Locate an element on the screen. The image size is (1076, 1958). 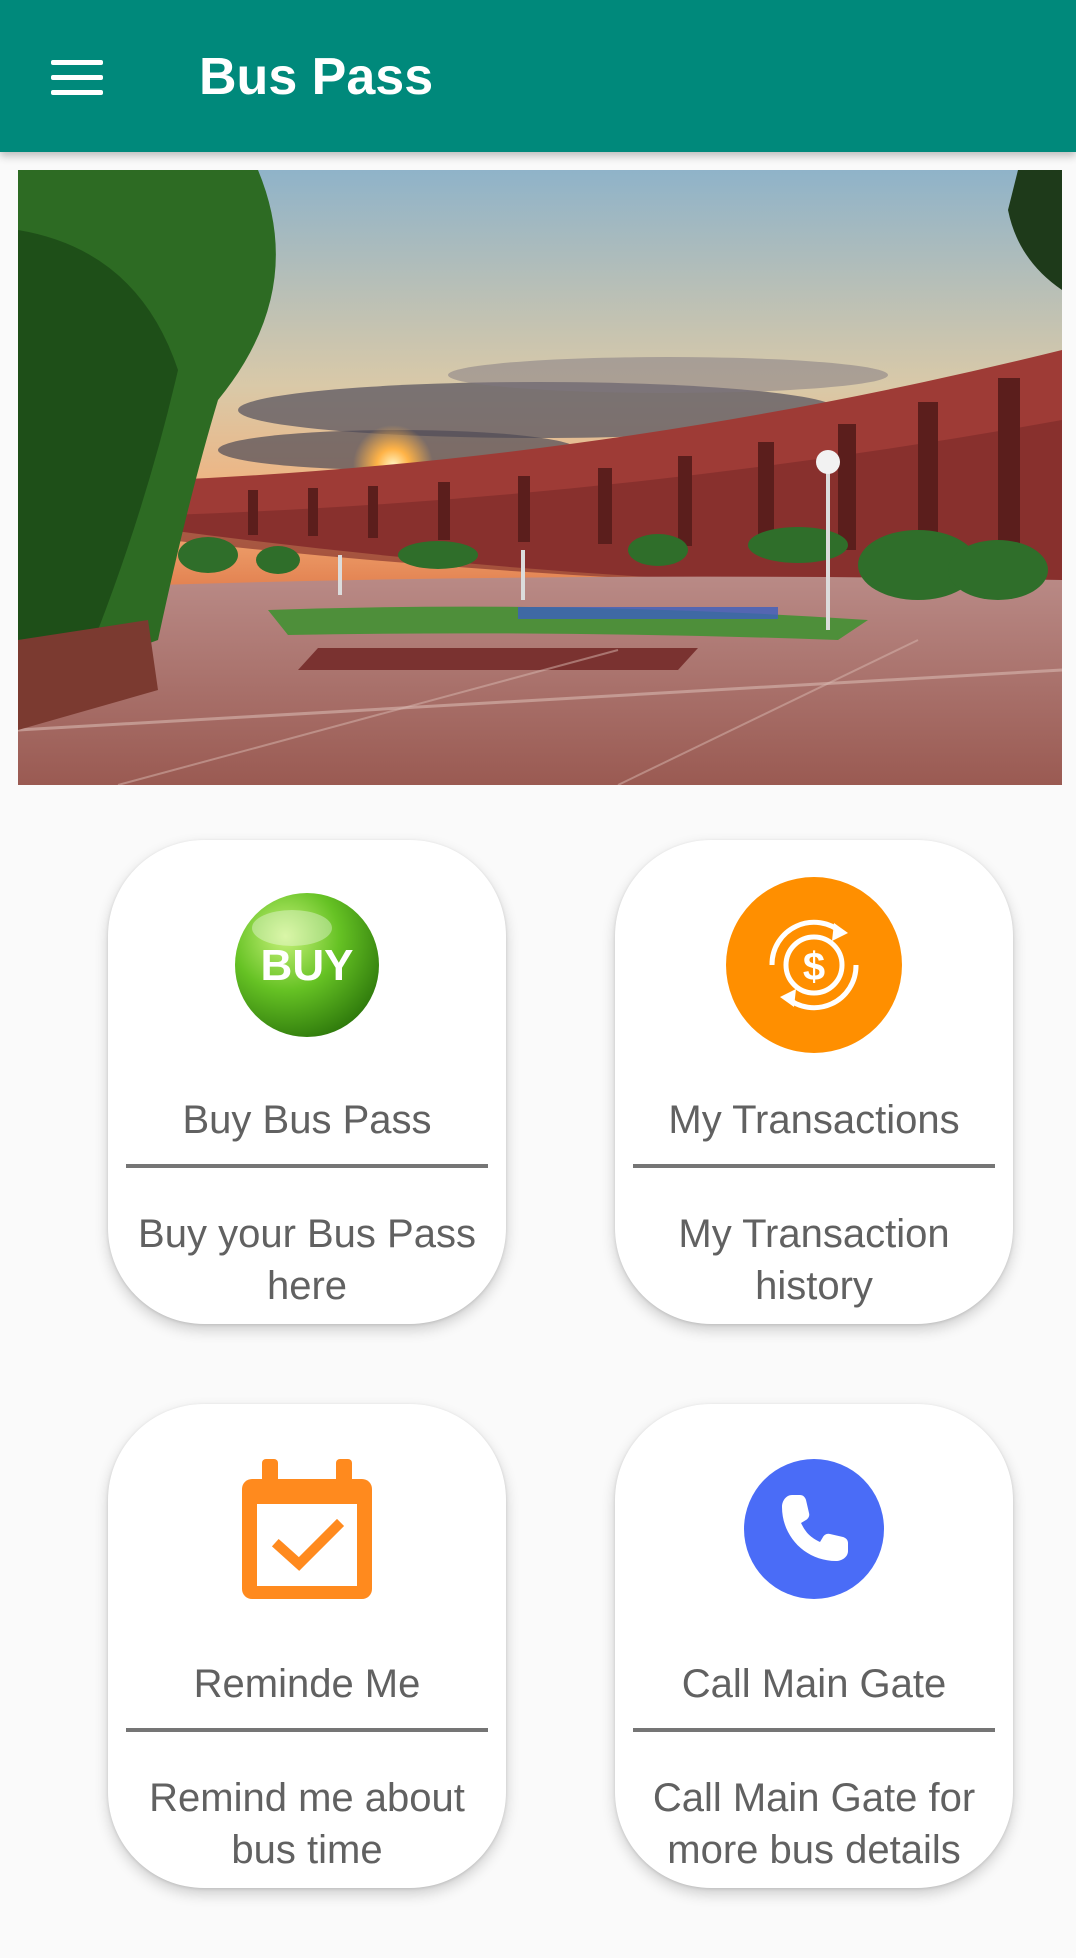
buy-icon: BUY is located at coordinates (307, 965).